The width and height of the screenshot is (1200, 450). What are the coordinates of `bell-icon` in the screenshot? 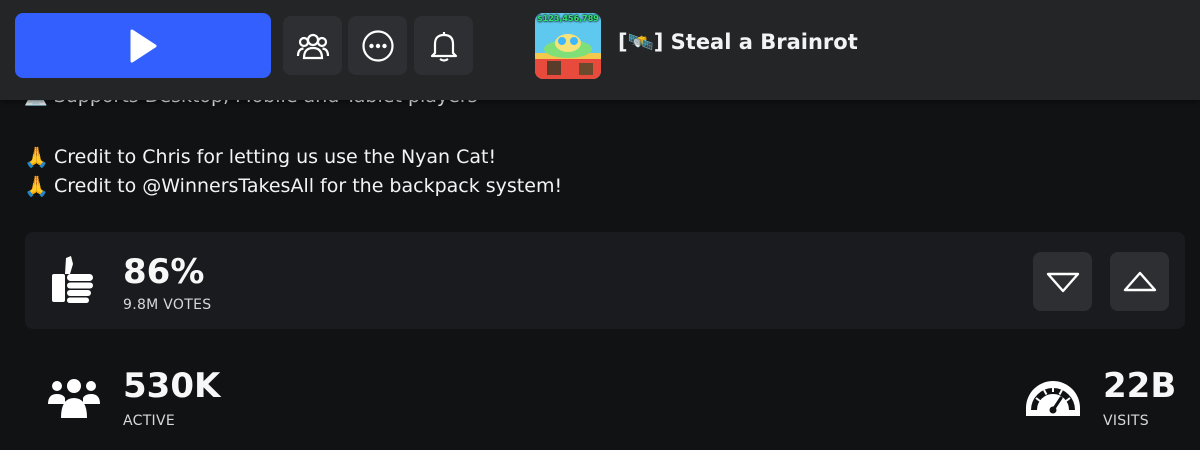 It's located at (443, 46).